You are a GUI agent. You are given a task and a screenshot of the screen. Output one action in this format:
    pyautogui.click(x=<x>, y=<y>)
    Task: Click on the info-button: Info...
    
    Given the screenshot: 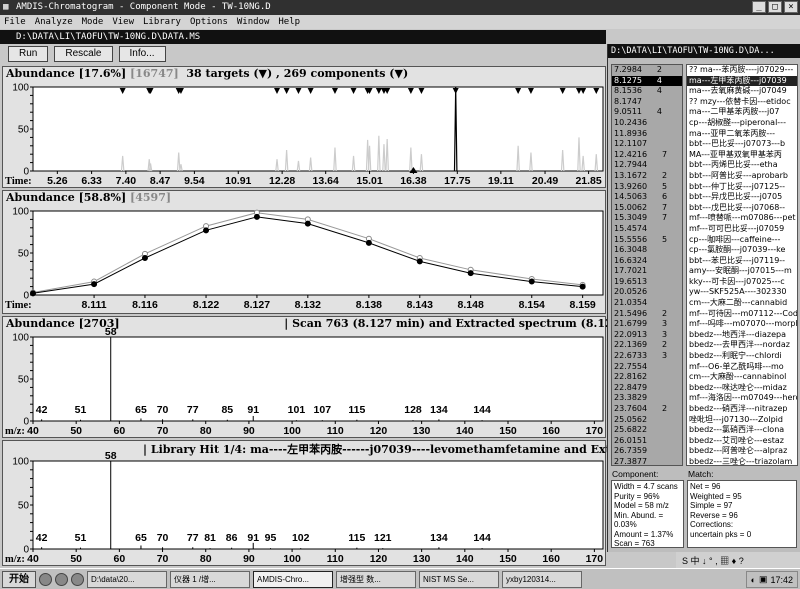 What is the action you would take?
    pyautogui.click(x=142, y=54)
    